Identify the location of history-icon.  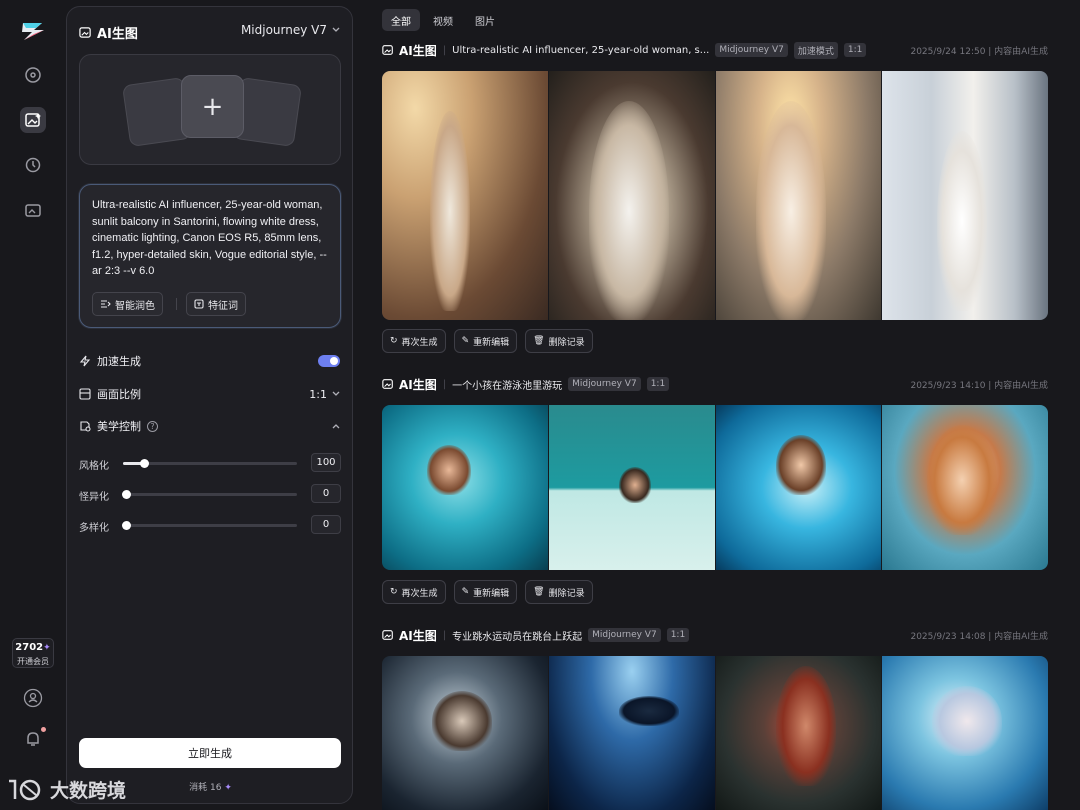
(33, 165).